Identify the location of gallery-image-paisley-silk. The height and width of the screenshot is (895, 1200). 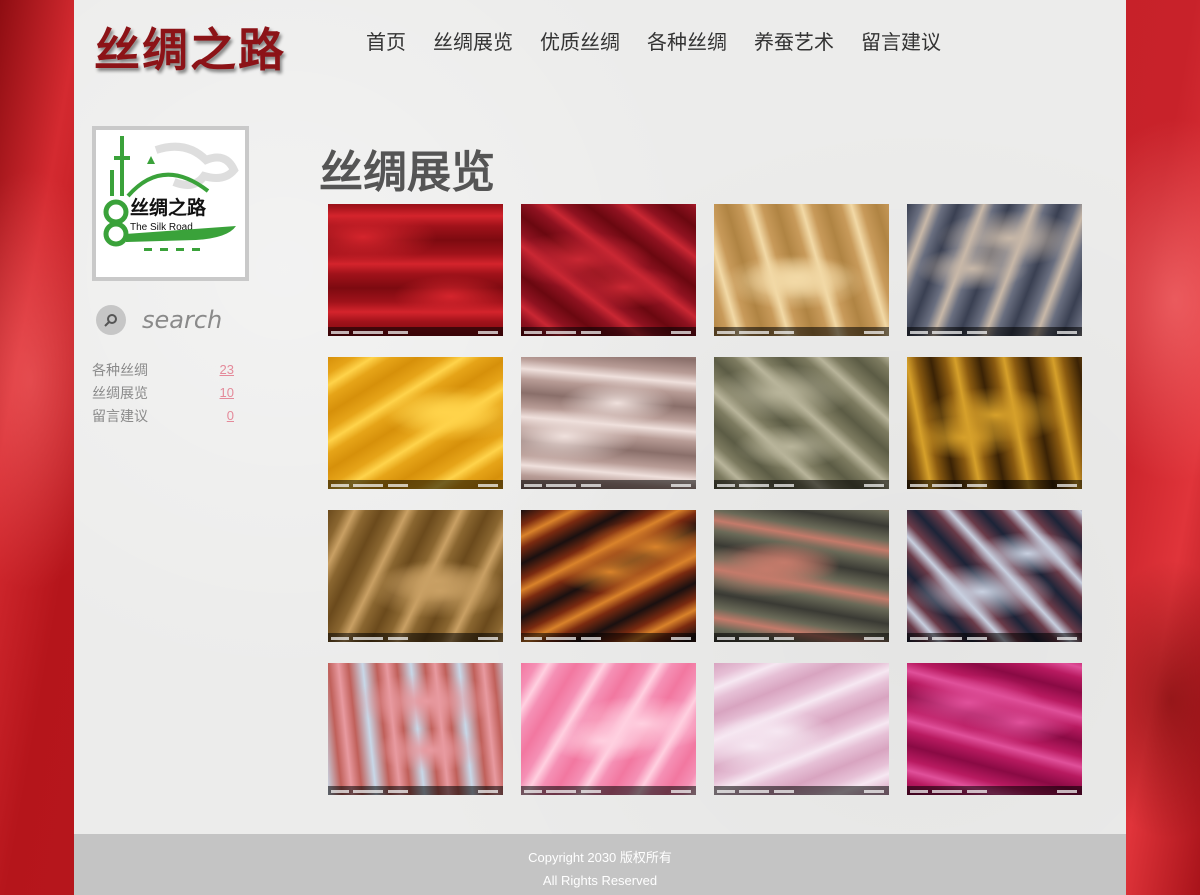
(608, 576).